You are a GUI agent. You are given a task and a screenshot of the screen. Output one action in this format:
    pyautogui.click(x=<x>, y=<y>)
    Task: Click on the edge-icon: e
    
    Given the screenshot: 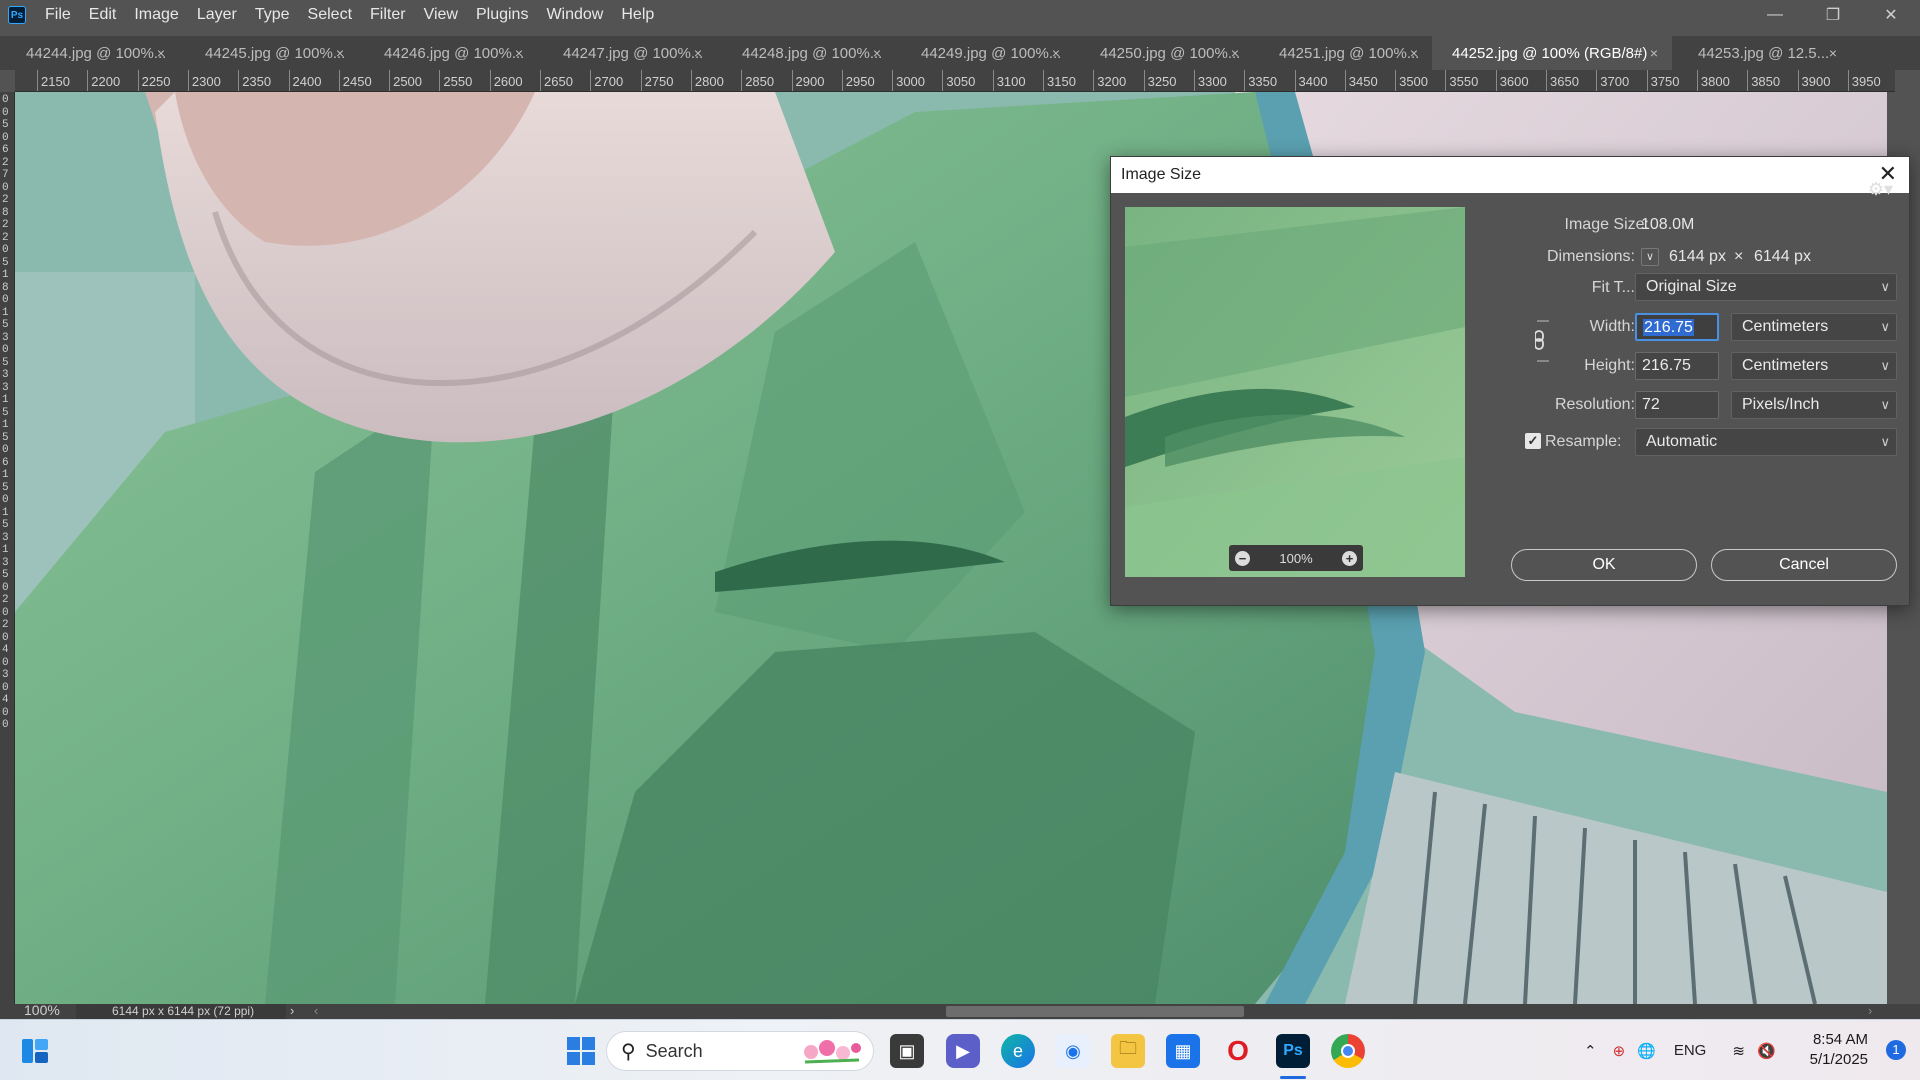 What is the action you would take?
    pyautogui.click(x=1018, y=1051)
    